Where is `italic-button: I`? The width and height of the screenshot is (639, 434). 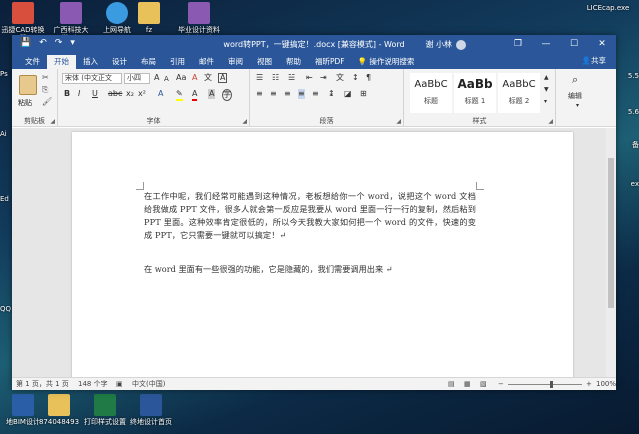 italic-button: I is located at coordinates (79, 94).